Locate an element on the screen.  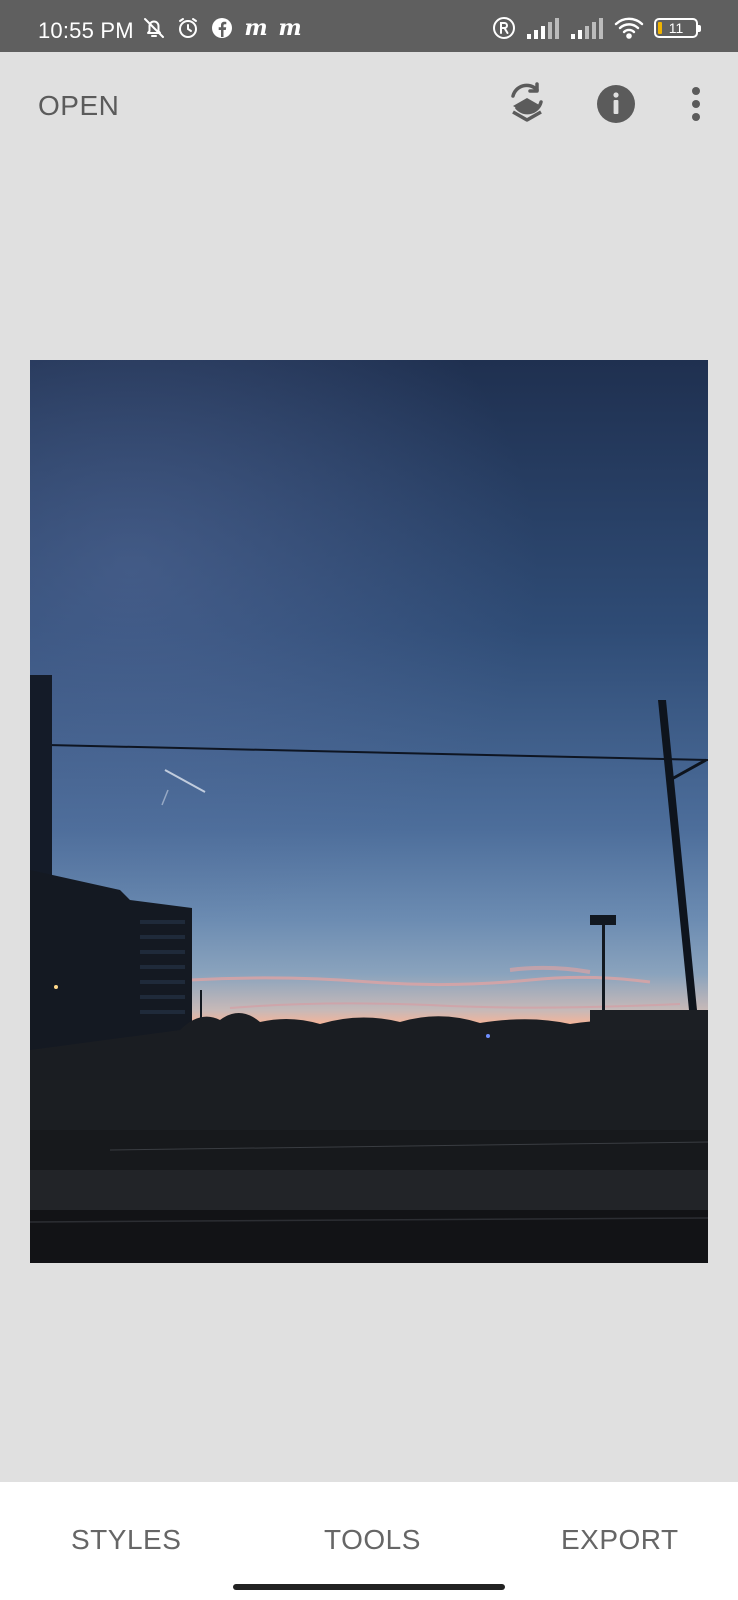
facebook-icon is located at coordinates (222, 28).